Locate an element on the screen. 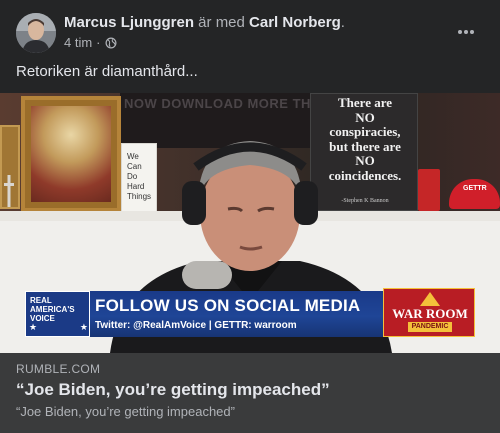 The height and width of the screenshot is (433, 500). more-horizontal-icon is located at coordinates (466, 32).